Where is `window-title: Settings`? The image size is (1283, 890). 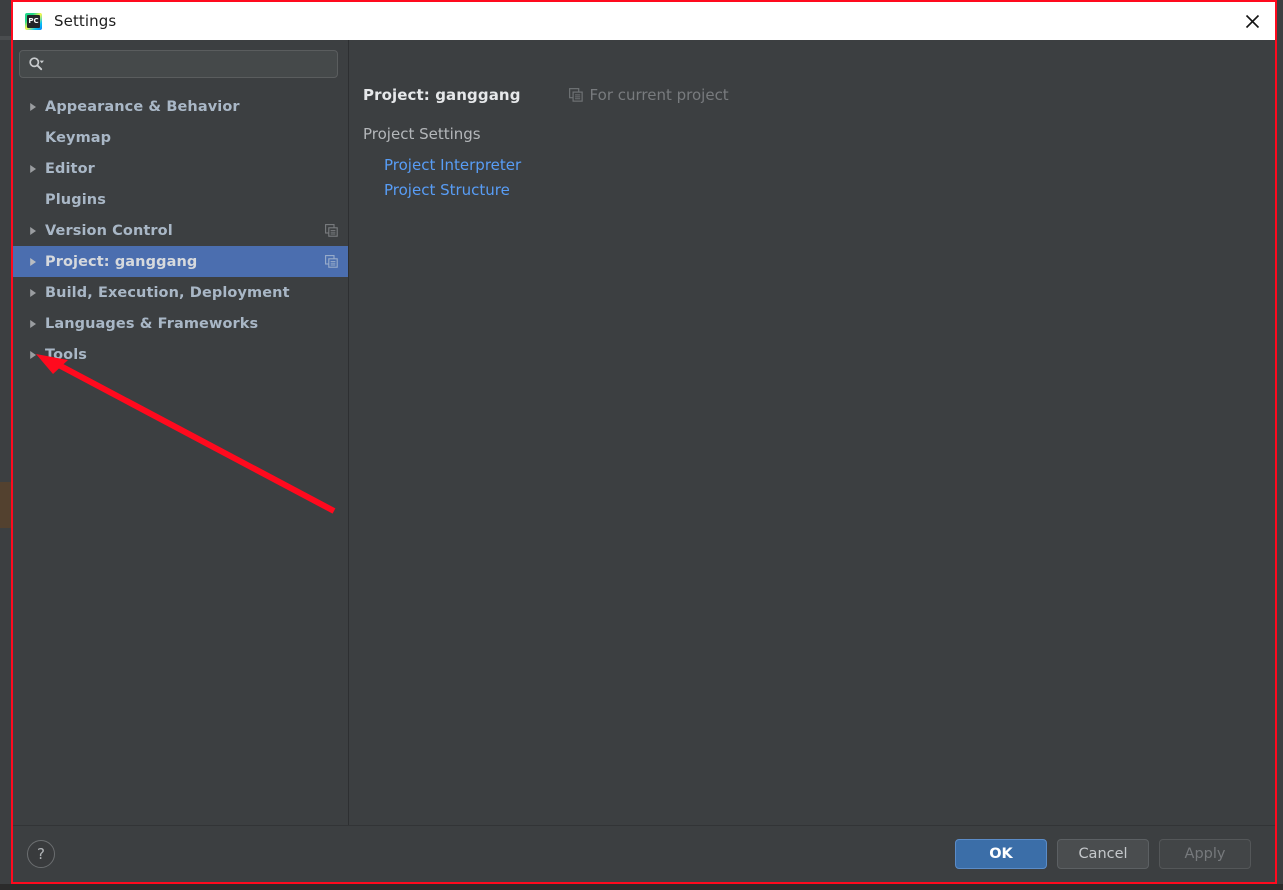 window-title: Settings is located at coordinates (85, 21).